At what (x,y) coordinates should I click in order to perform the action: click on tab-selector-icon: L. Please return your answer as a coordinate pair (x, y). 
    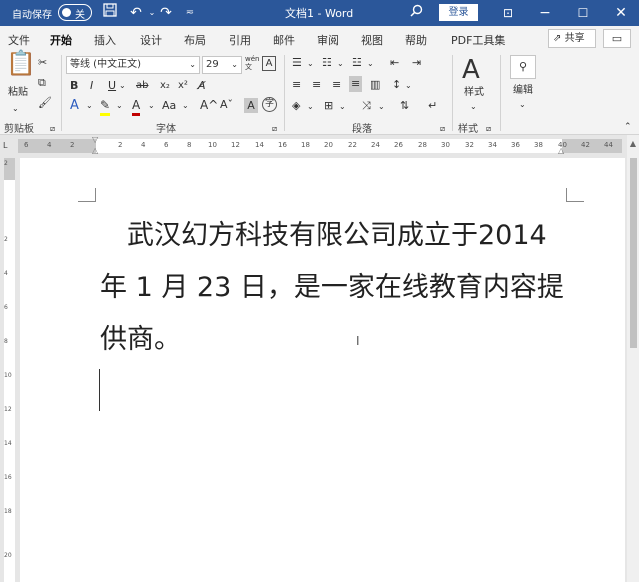
    Looking at the image, I should click on (5, 145).